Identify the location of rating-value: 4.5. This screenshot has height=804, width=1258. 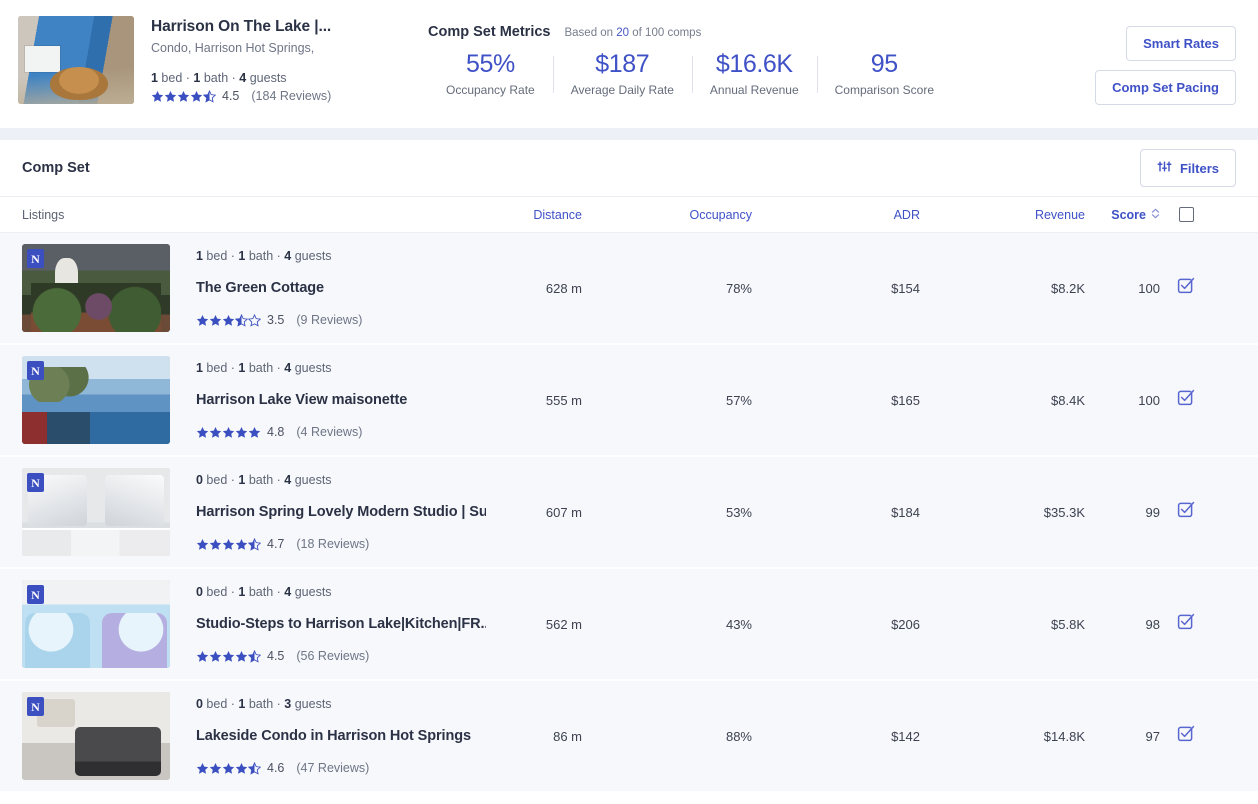
(231, 96).